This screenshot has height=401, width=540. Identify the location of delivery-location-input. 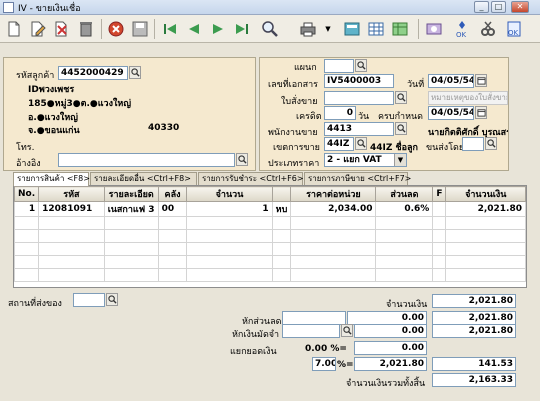
(89, 300).